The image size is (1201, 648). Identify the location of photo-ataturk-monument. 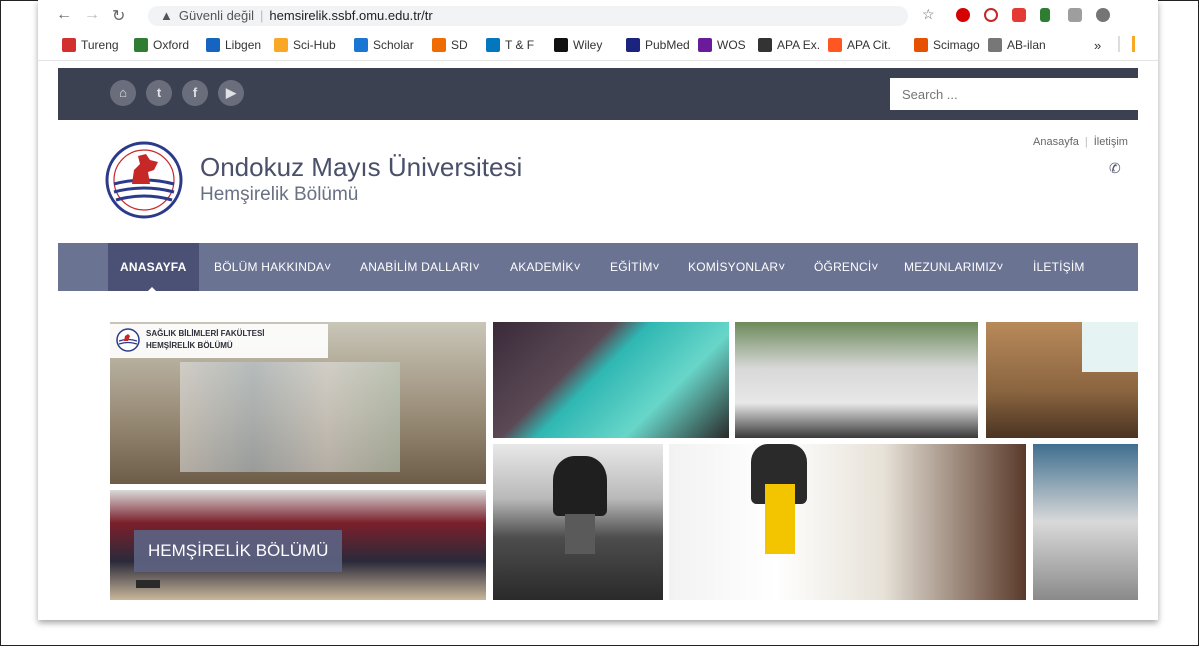
(578, 522).